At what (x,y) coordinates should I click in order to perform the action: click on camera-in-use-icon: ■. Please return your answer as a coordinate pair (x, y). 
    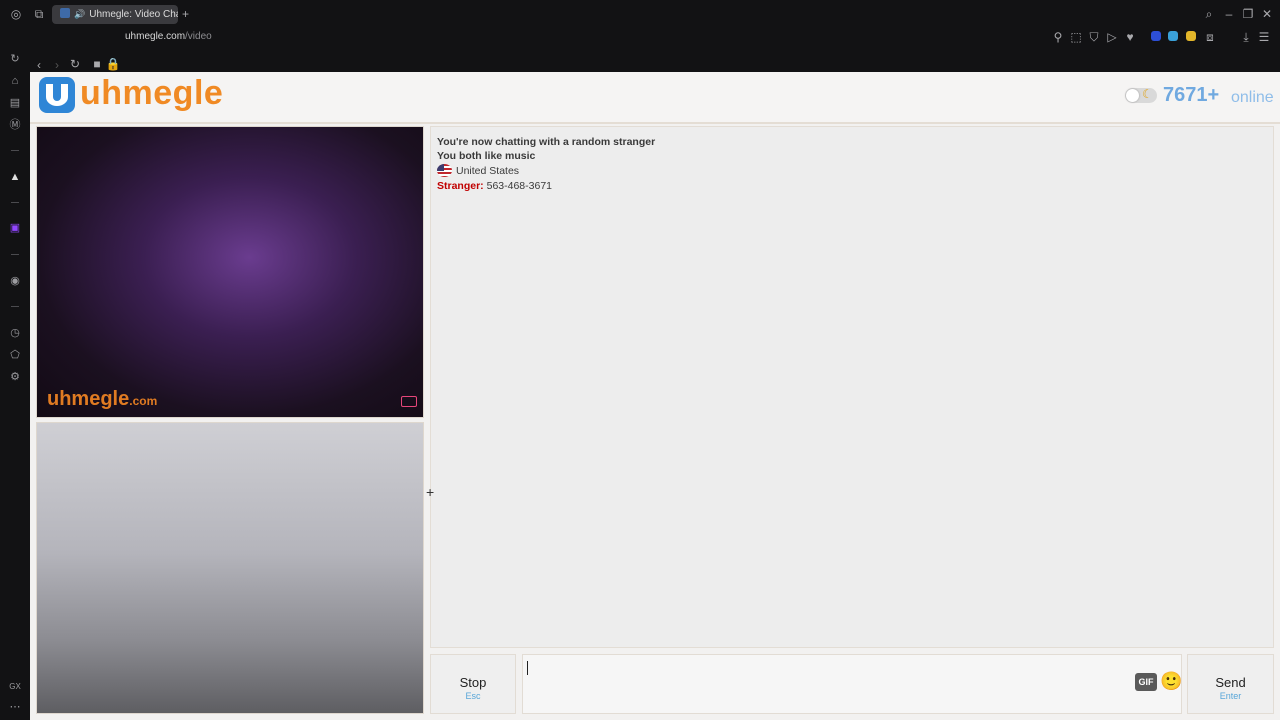
    Looking at the image, I should click on (97, 65).